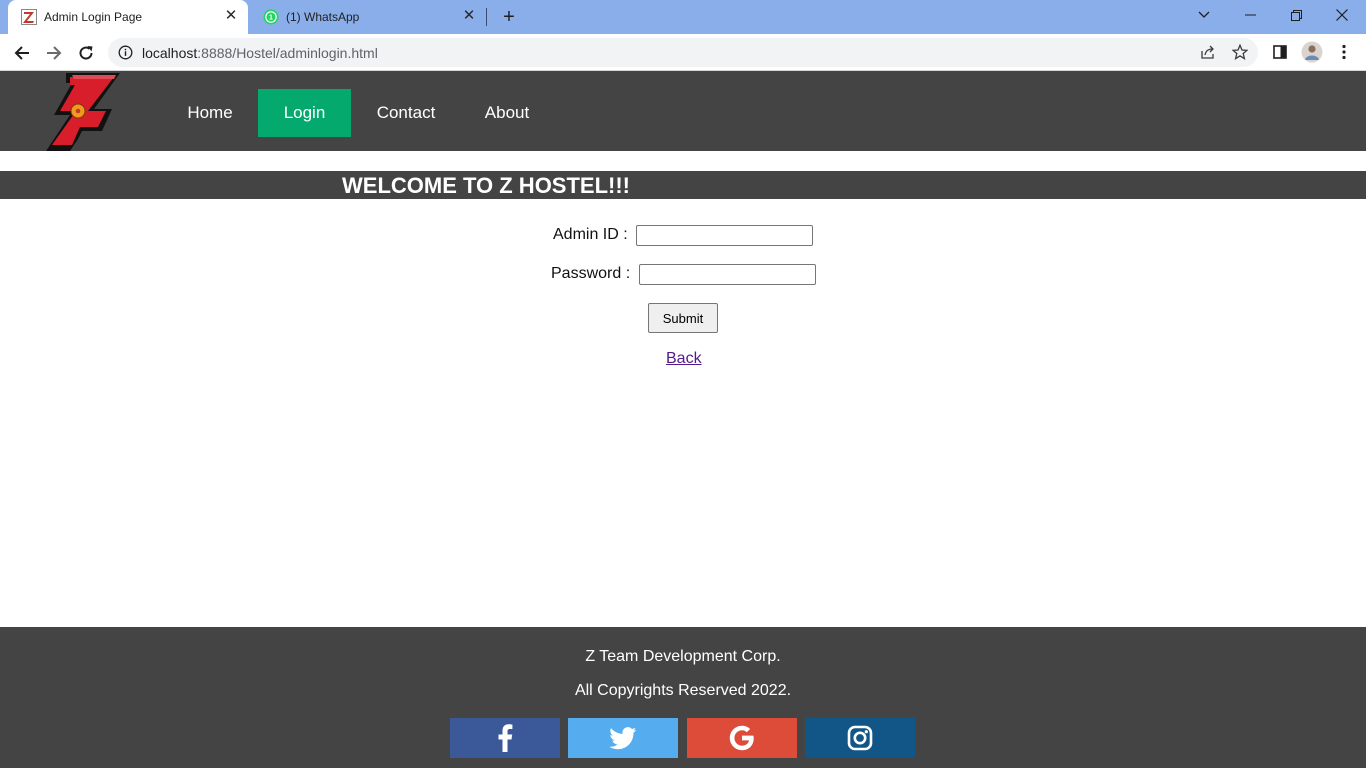 The height and width of the screenshot is (768, 1366). What do you see at coordinates (1208, 52) in the screenshot?
I see `share-icon` at bounding box center [1208, 52].